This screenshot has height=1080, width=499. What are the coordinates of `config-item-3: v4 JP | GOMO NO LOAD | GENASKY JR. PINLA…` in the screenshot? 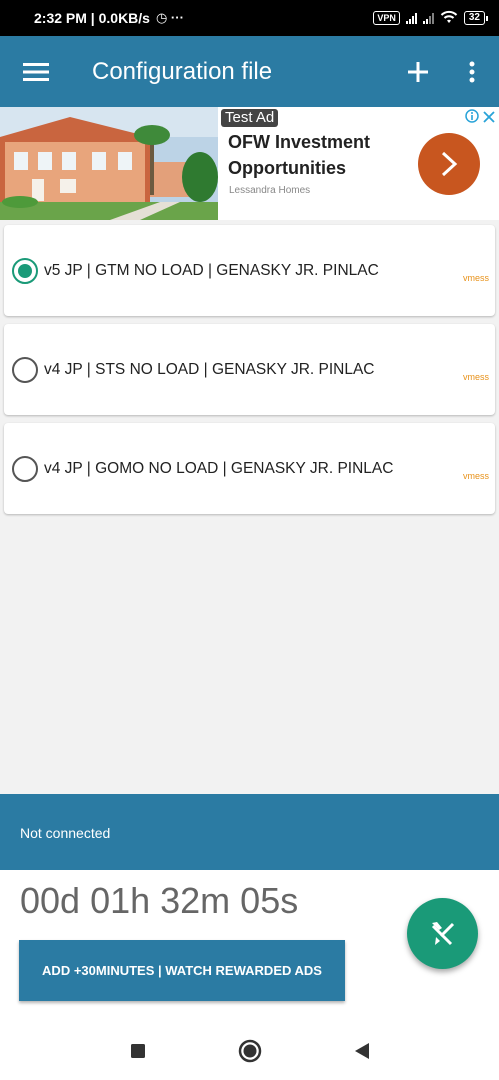 It's located at (249, 468).